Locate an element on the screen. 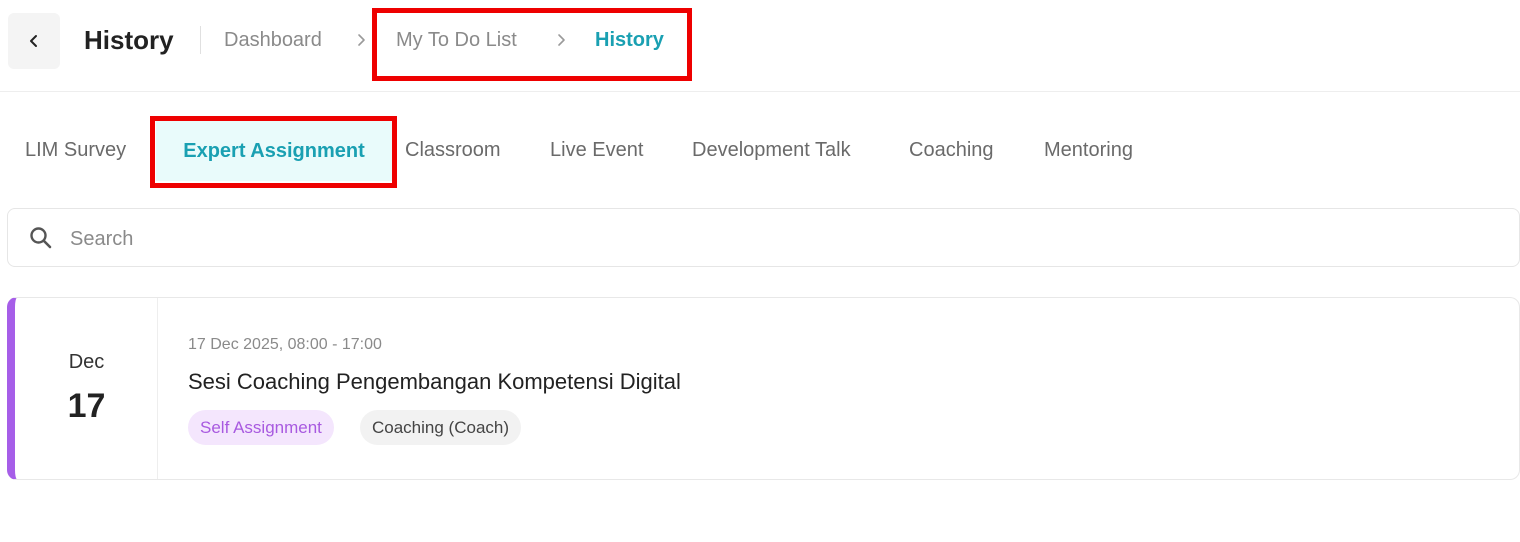 Image resolution: width=1520 pixels, height=542 pixels. chevron-left-icon is located at coordinates (33, 41).